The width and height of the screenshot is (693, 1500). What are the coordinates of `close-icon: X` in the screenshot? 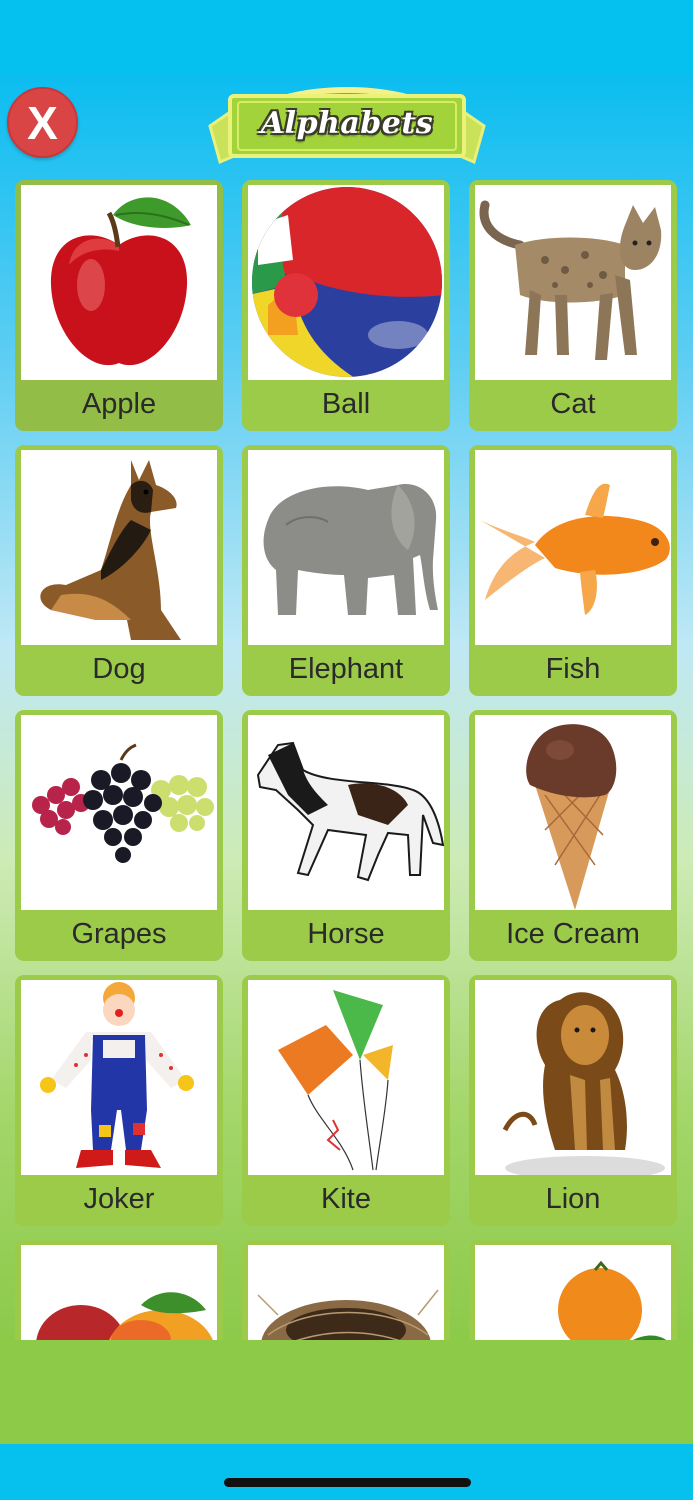 It's located at (42, 122).